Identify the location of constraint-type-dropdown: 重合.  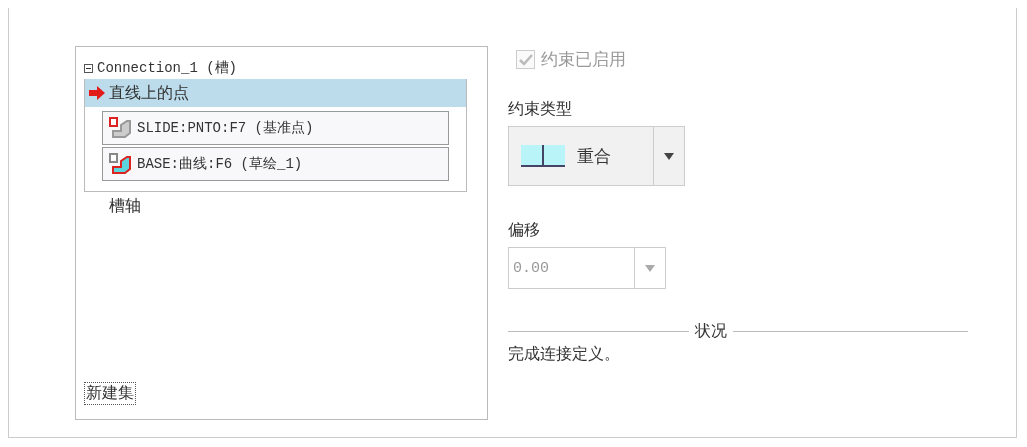
(596, 156).